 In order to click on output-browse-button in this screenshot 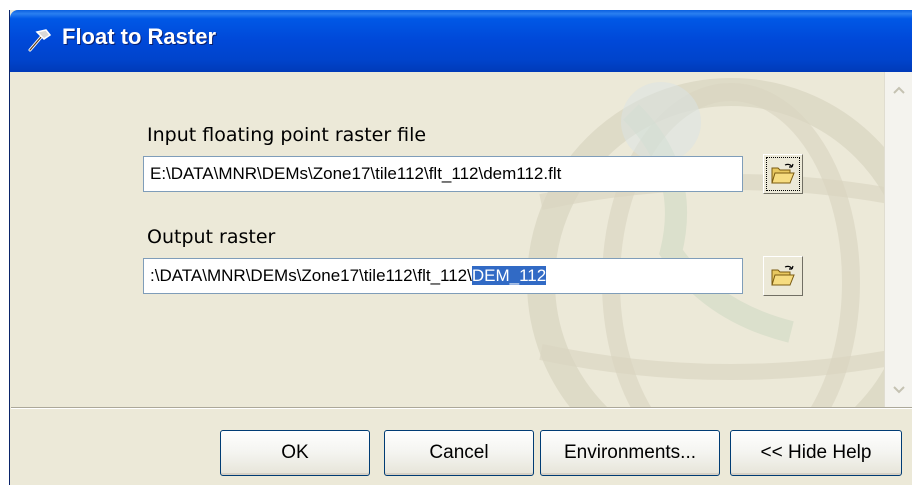, I will do `click(783, 276)`.